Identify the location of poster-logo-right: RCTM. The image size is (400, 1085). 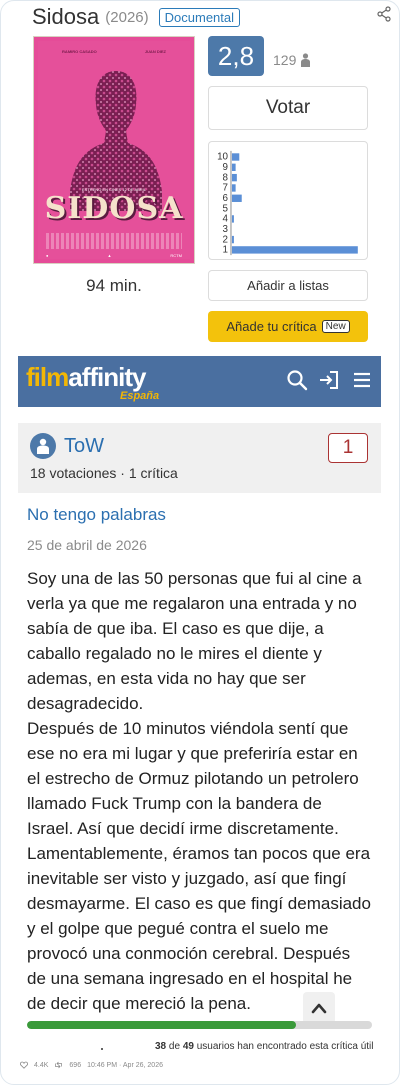
(176, 255).